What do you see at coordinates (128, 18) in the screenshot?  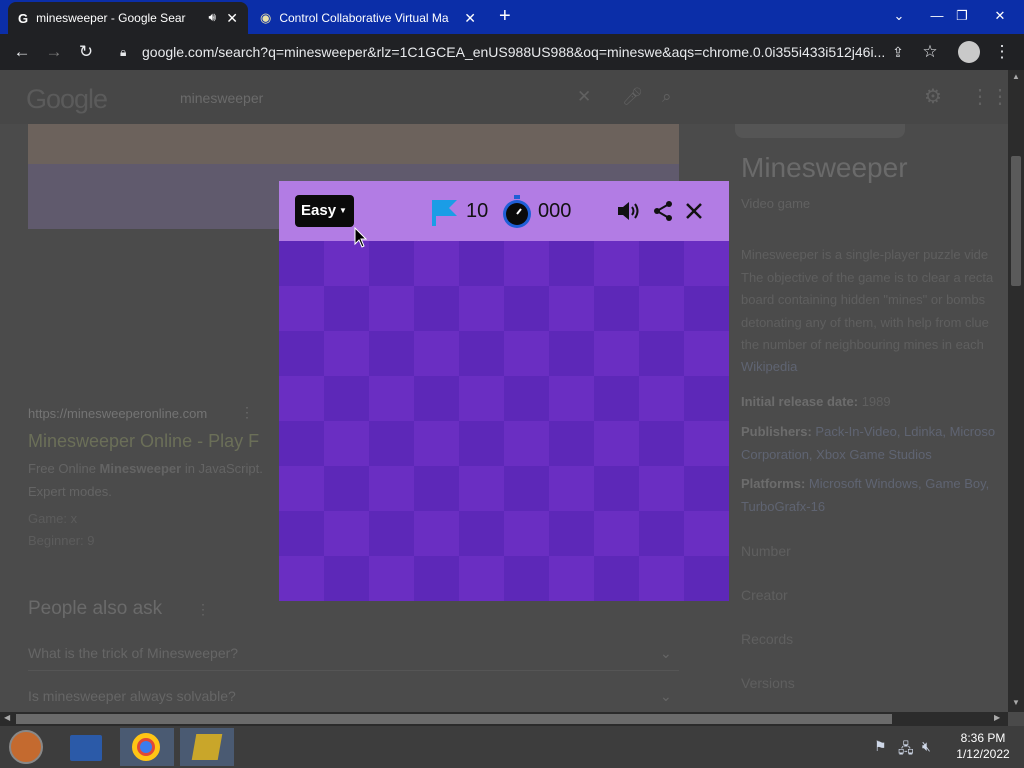 I see `tab-minesweeper: G minesweeper - Google Search 🔊︎ ✕` at bounding box center [128, 18].